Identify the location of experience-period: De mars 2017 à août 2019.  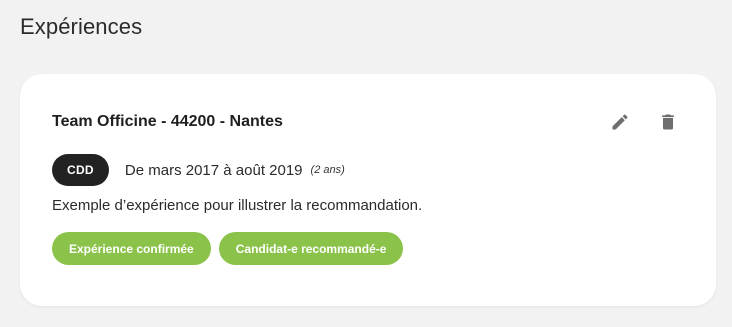
(213, 170).